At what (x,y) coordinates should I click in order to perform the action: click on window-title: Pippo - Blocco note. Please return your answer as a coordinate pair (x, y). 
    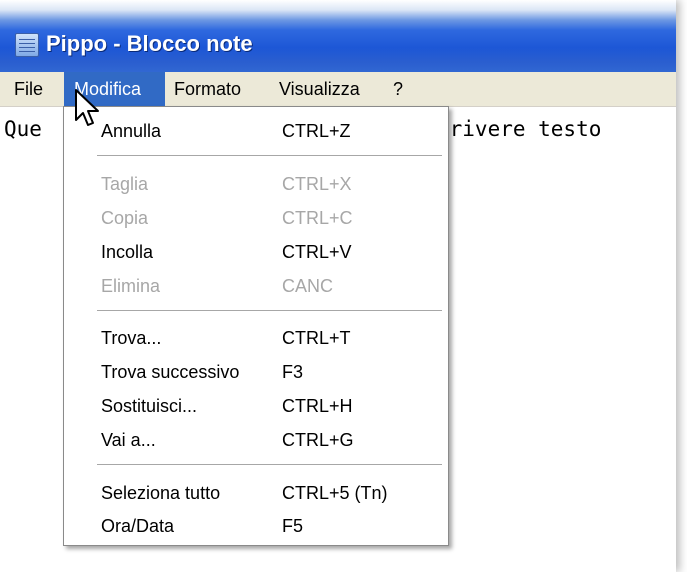
    Looking at the image, I should click on (149, 43).